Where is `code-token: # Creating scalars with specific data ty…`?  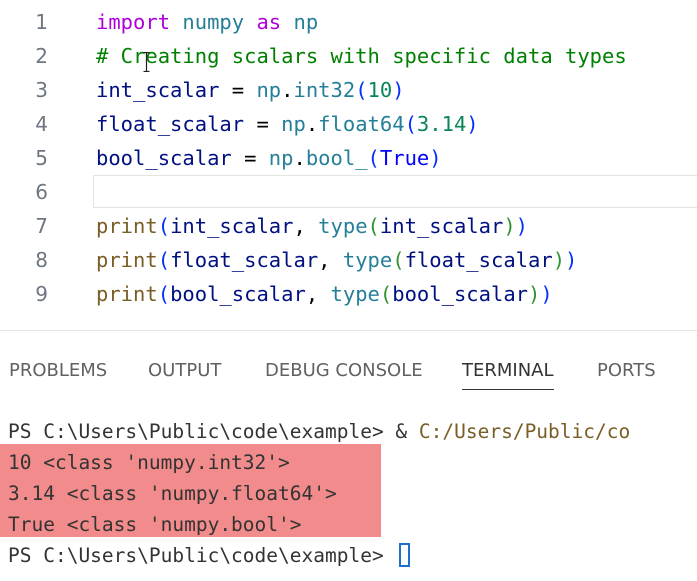 code-token: # Creating scalars with specific data ty… is located at coordinates (361, 56).